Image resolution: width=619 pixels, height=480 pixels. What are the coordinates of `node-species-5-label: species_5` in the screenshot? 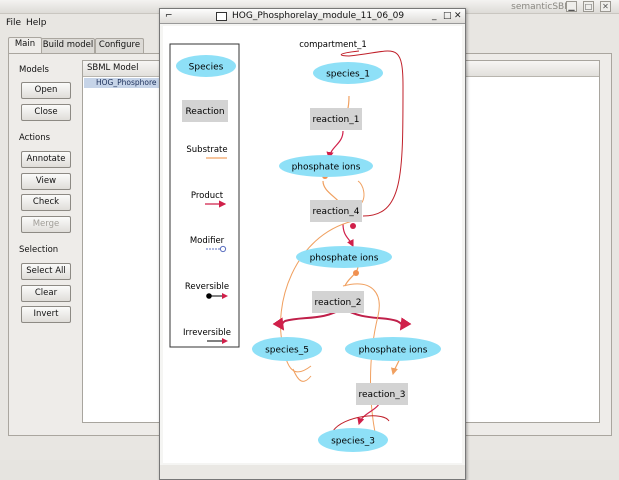 It's located at (287, 351).